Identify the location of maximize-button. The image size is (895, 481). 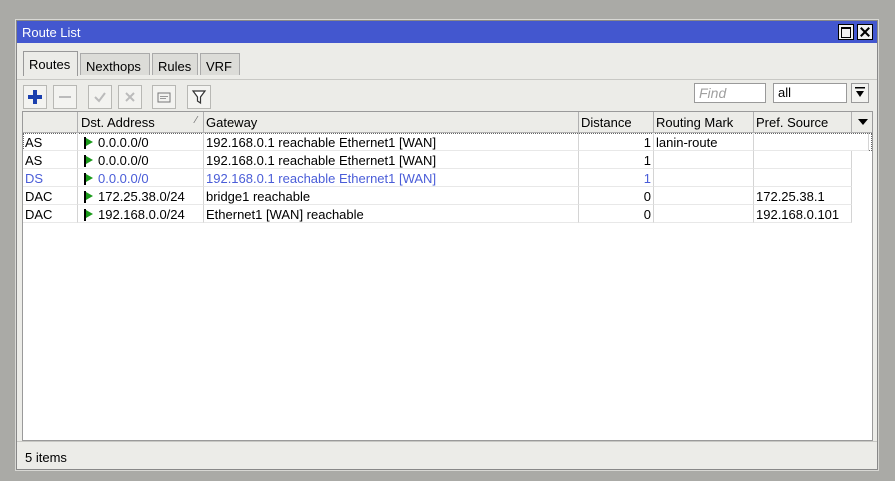
(846, 32).